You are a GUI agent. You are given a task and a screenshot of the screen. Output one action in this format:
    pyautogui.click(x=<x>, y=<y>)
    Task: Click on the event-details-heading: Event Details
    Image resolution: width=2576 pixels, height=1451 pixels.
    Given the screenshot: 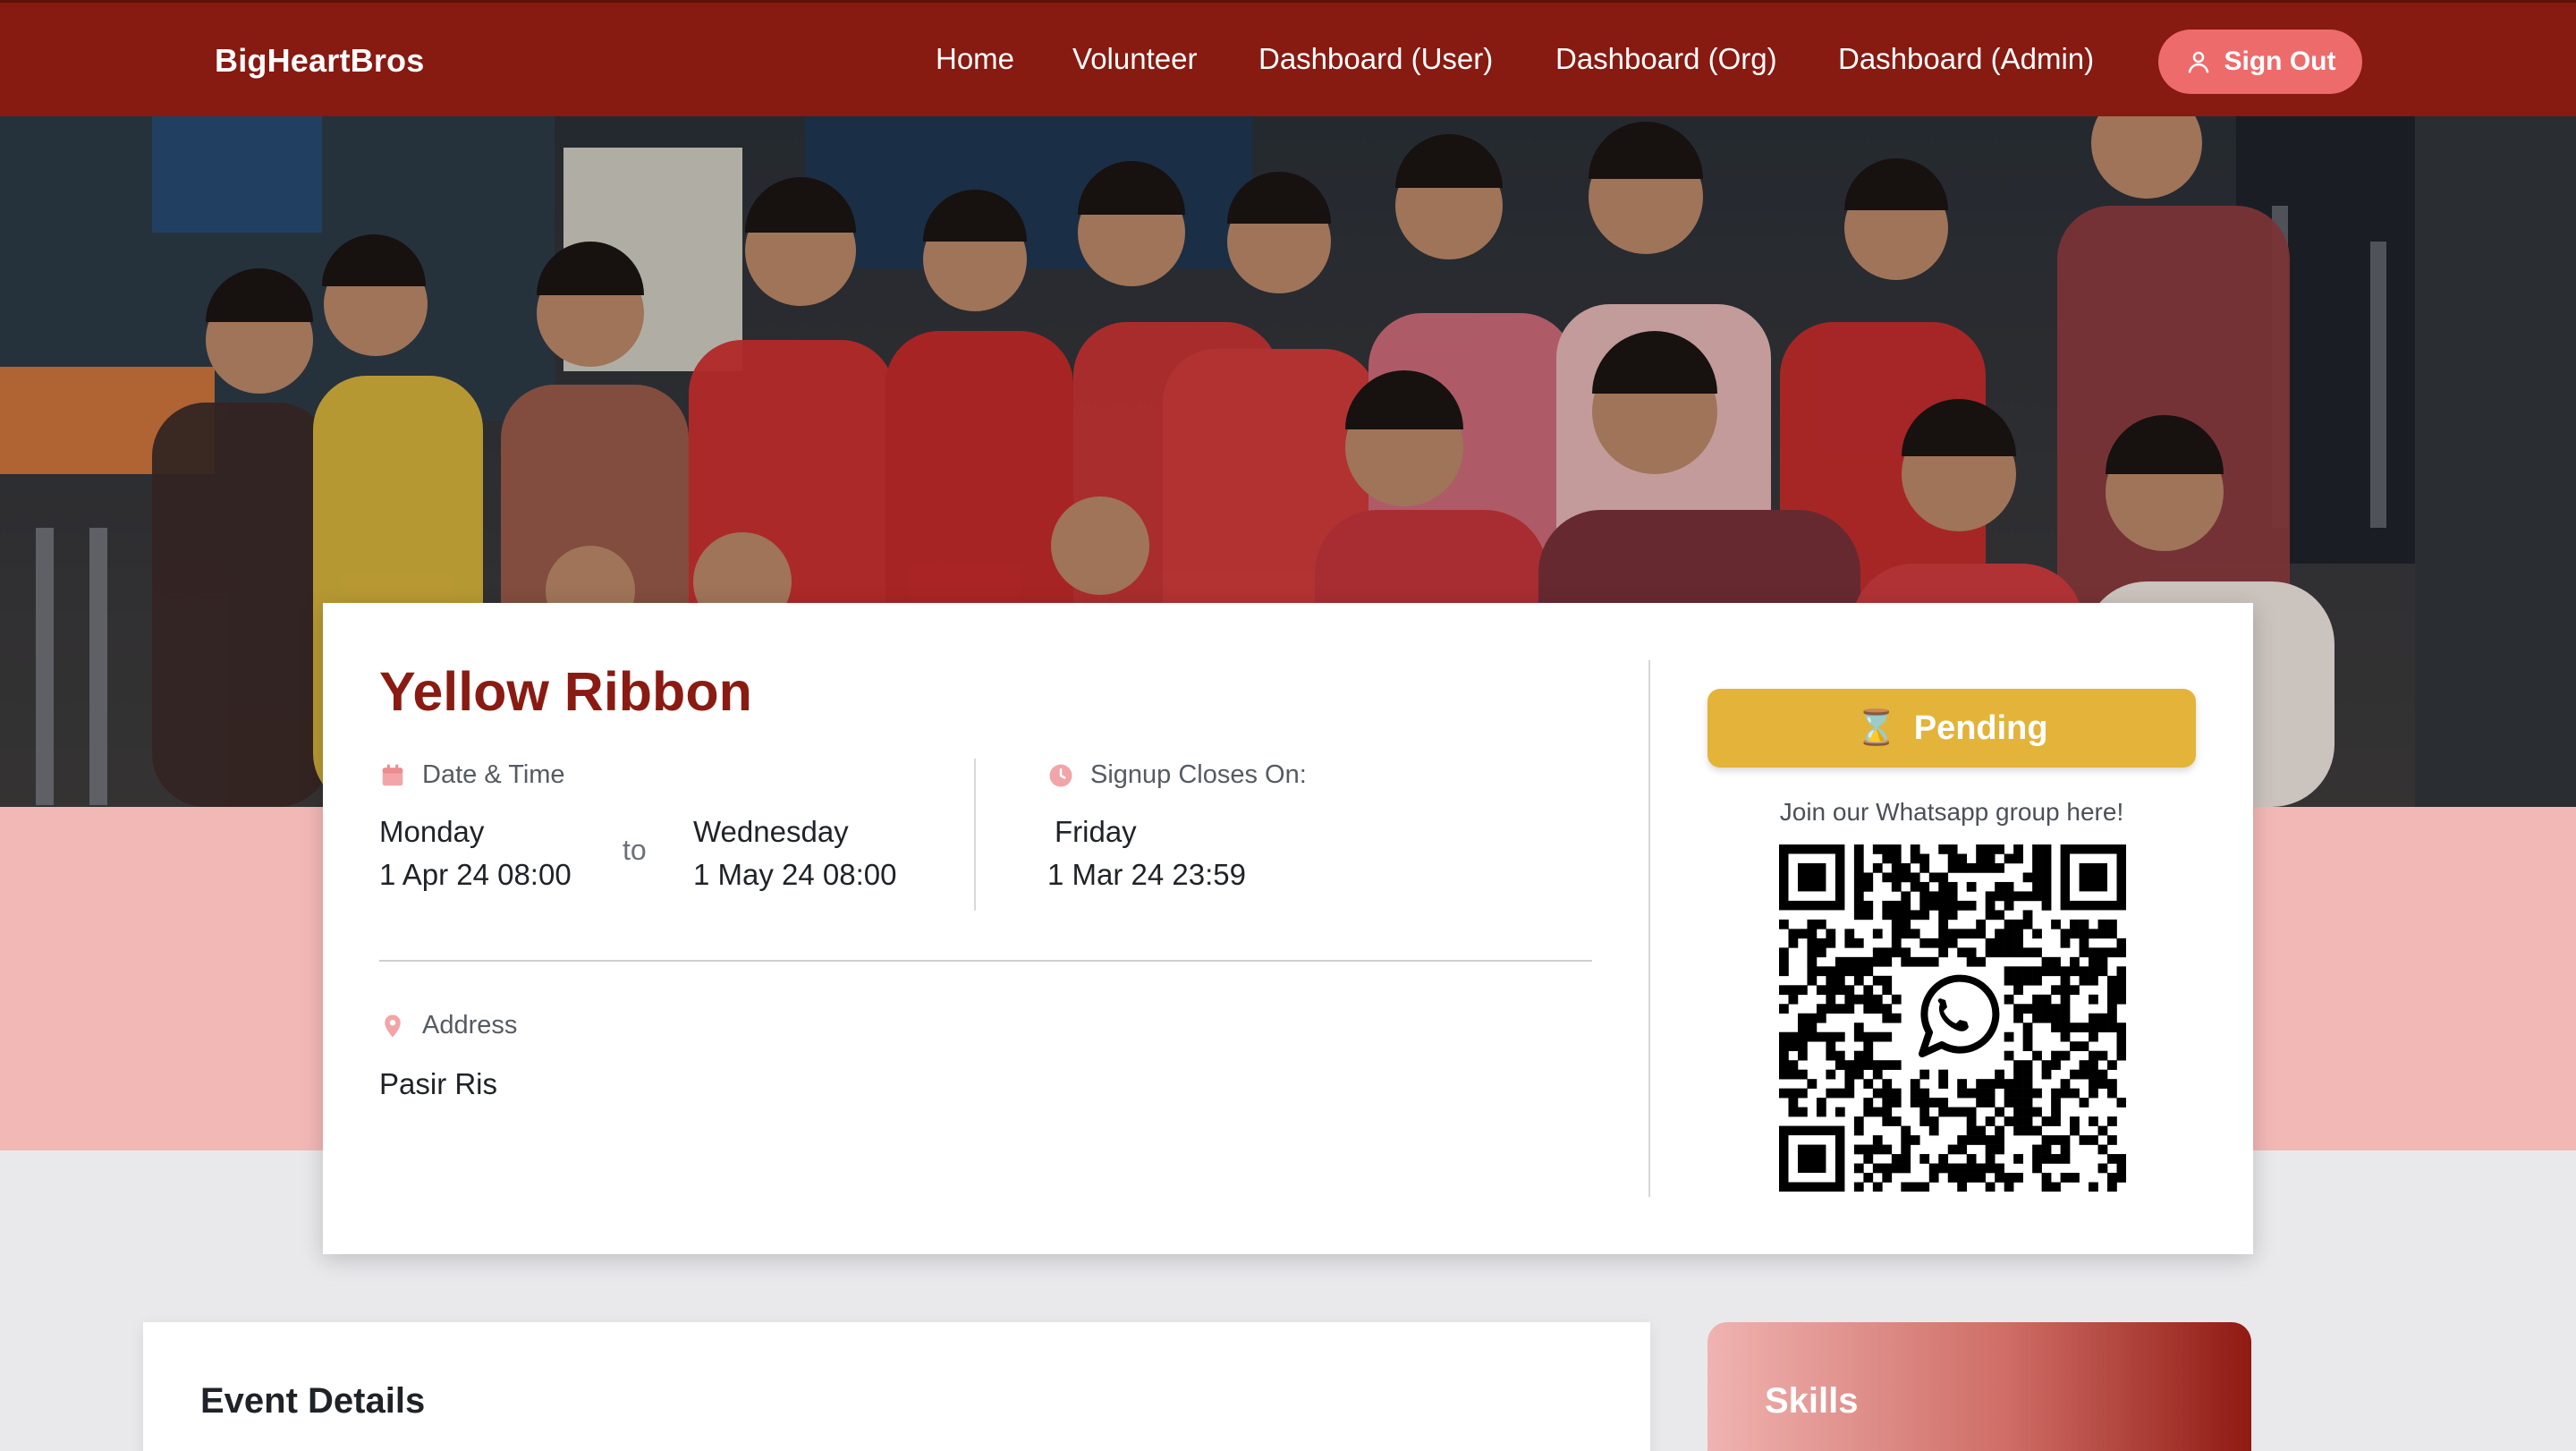 What is the action you would take?
    pyautogui.click(x=313, y=1401)
    